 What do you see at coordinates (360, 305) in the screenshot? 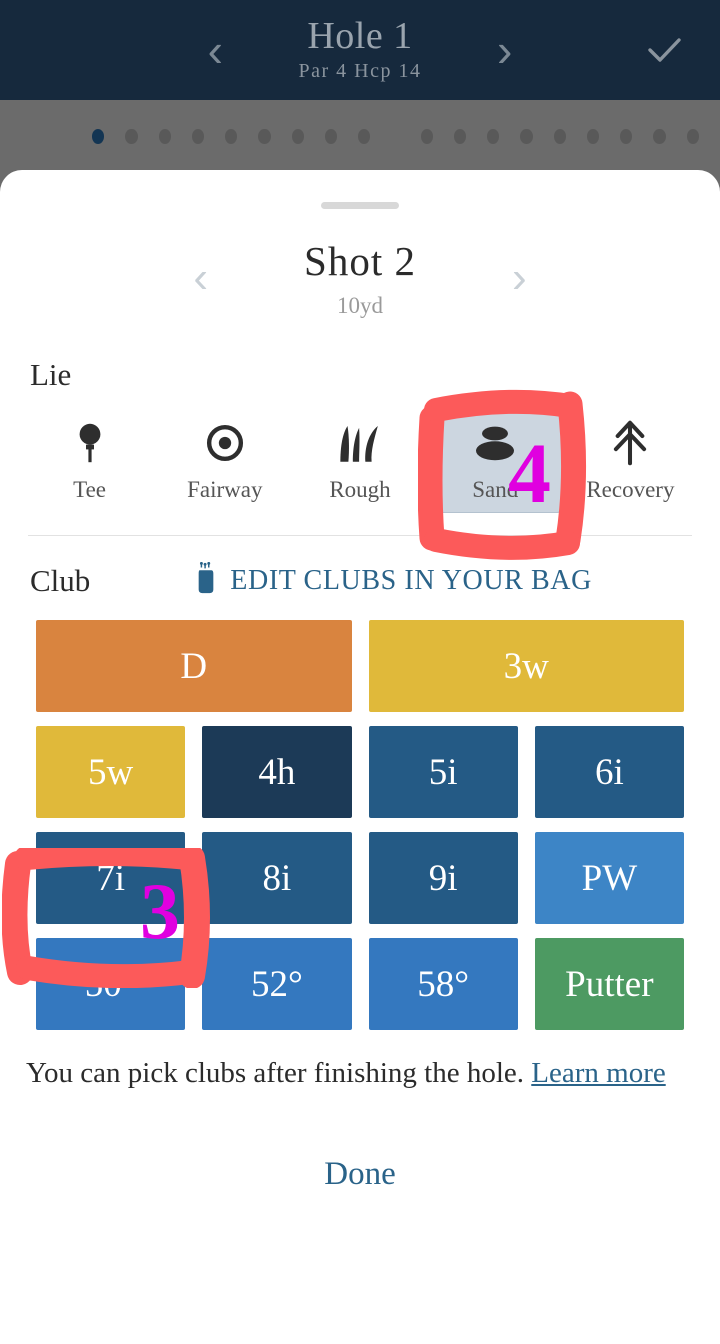
I see `shot-distance: 10yd` at bounding box center [360, 305].